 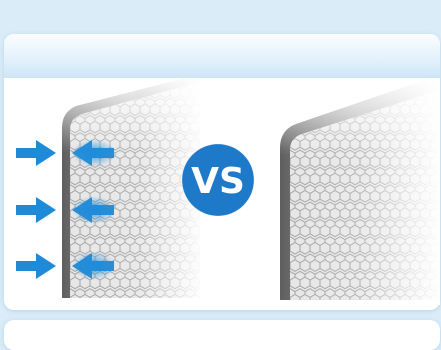 I want to click on vs-label: VS, so click(x=218, y=181).